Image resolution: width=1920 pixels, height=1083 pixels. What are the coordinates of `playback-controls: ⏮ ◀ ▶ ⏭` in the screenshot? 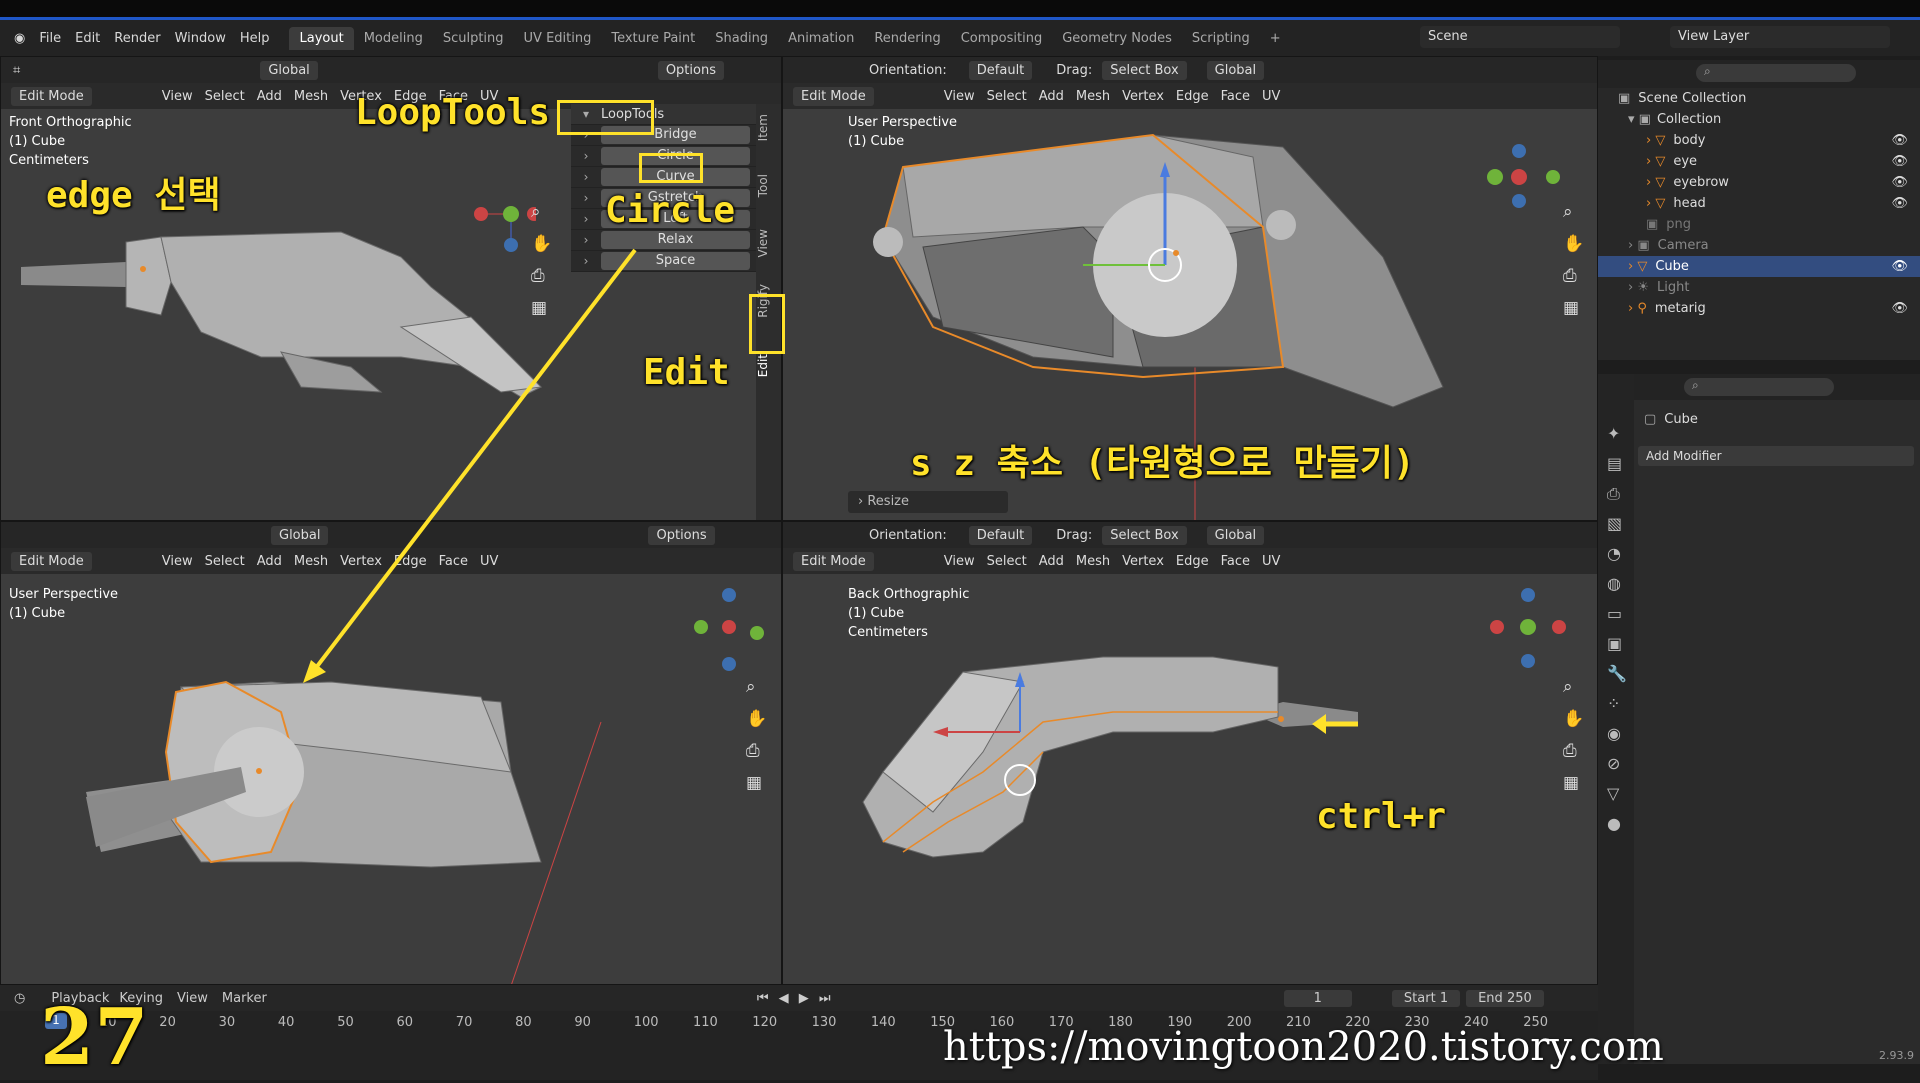 It's located at (795, 998).